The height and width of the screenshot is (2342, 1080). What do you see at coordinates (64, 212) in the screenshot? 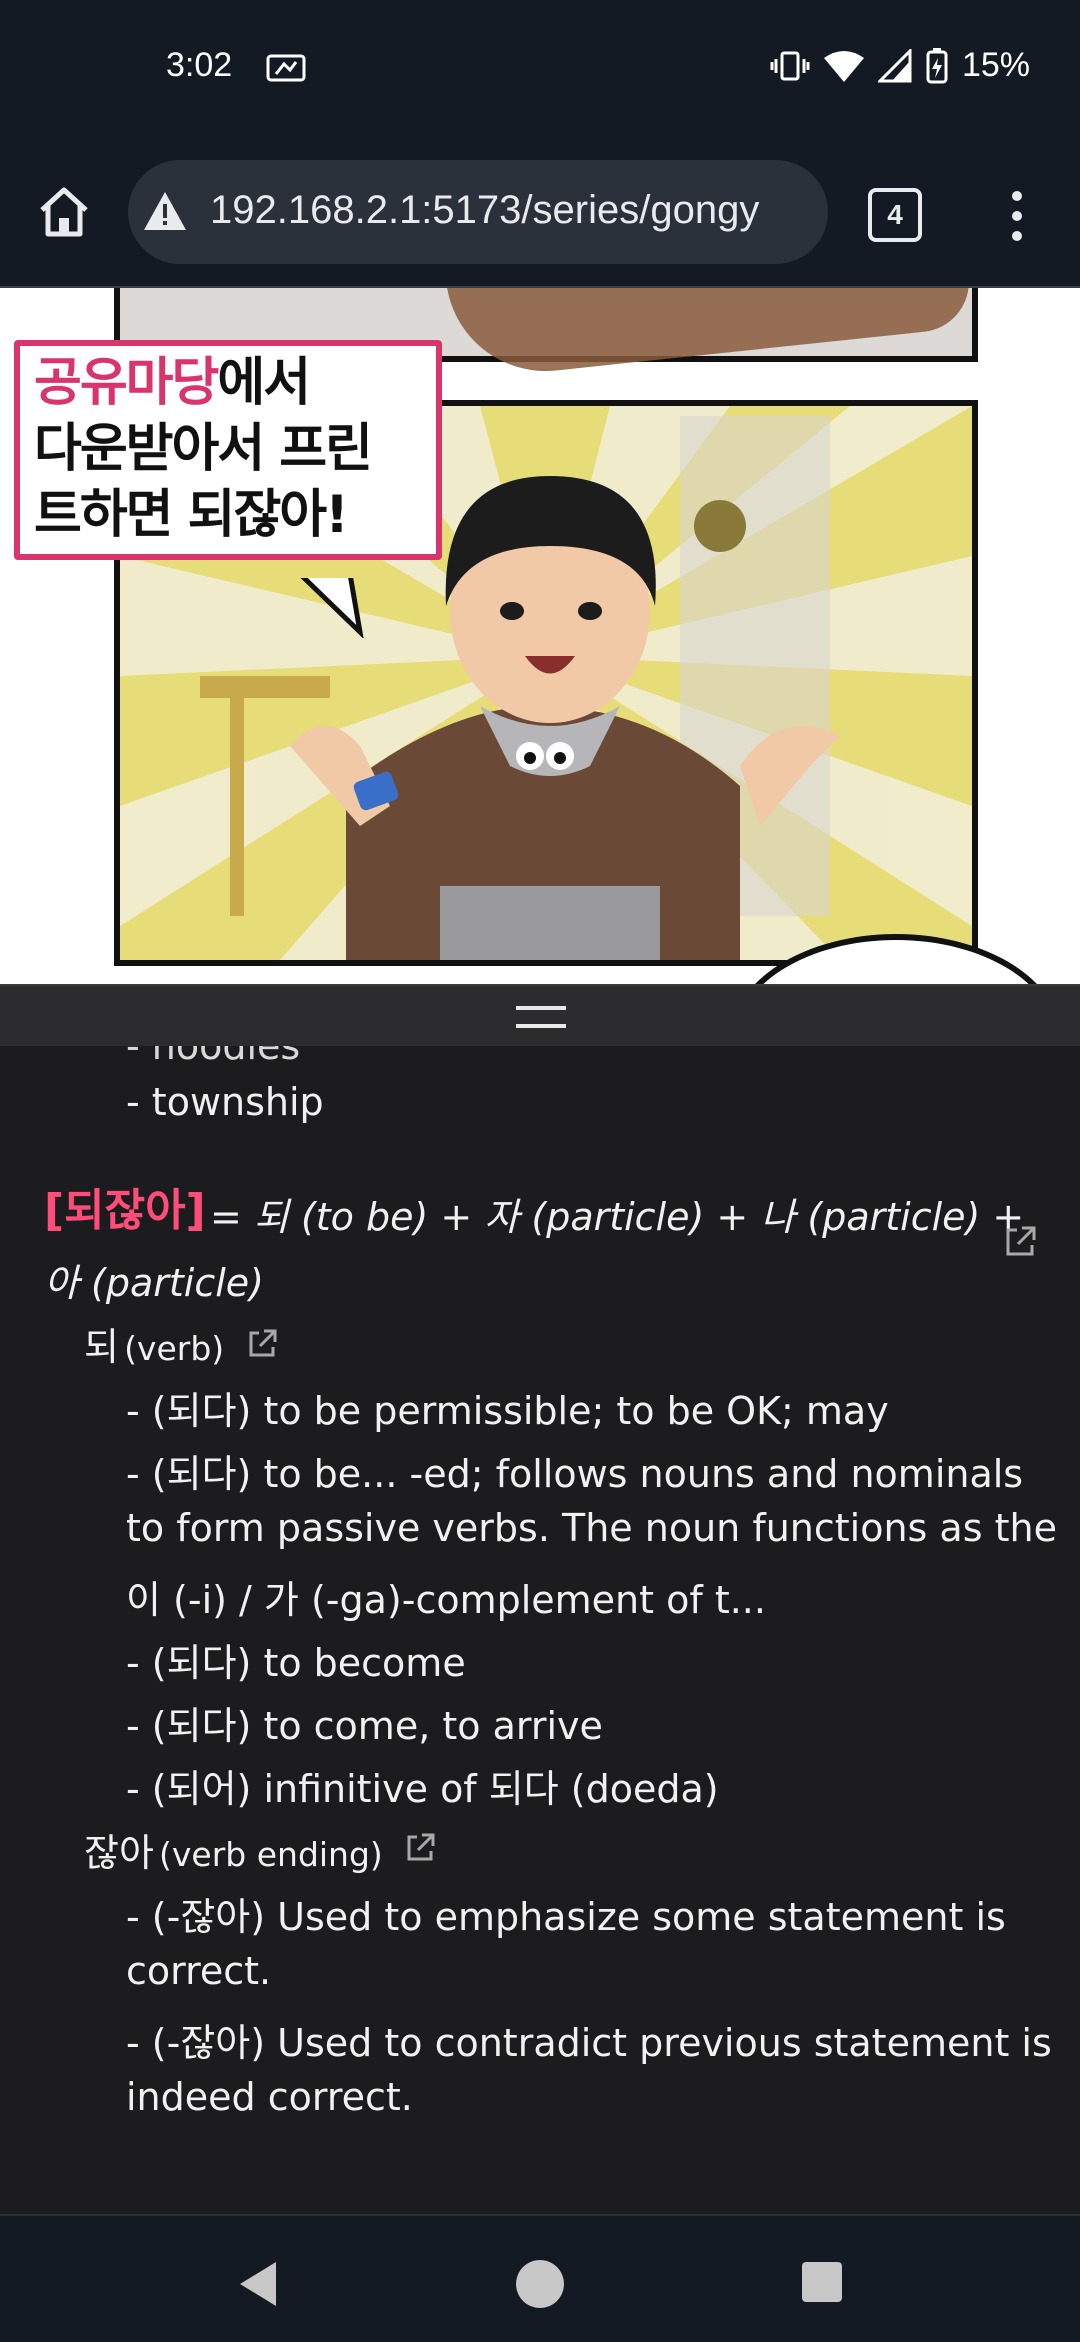
I see `home-icon` at bounding box center [64, 212].